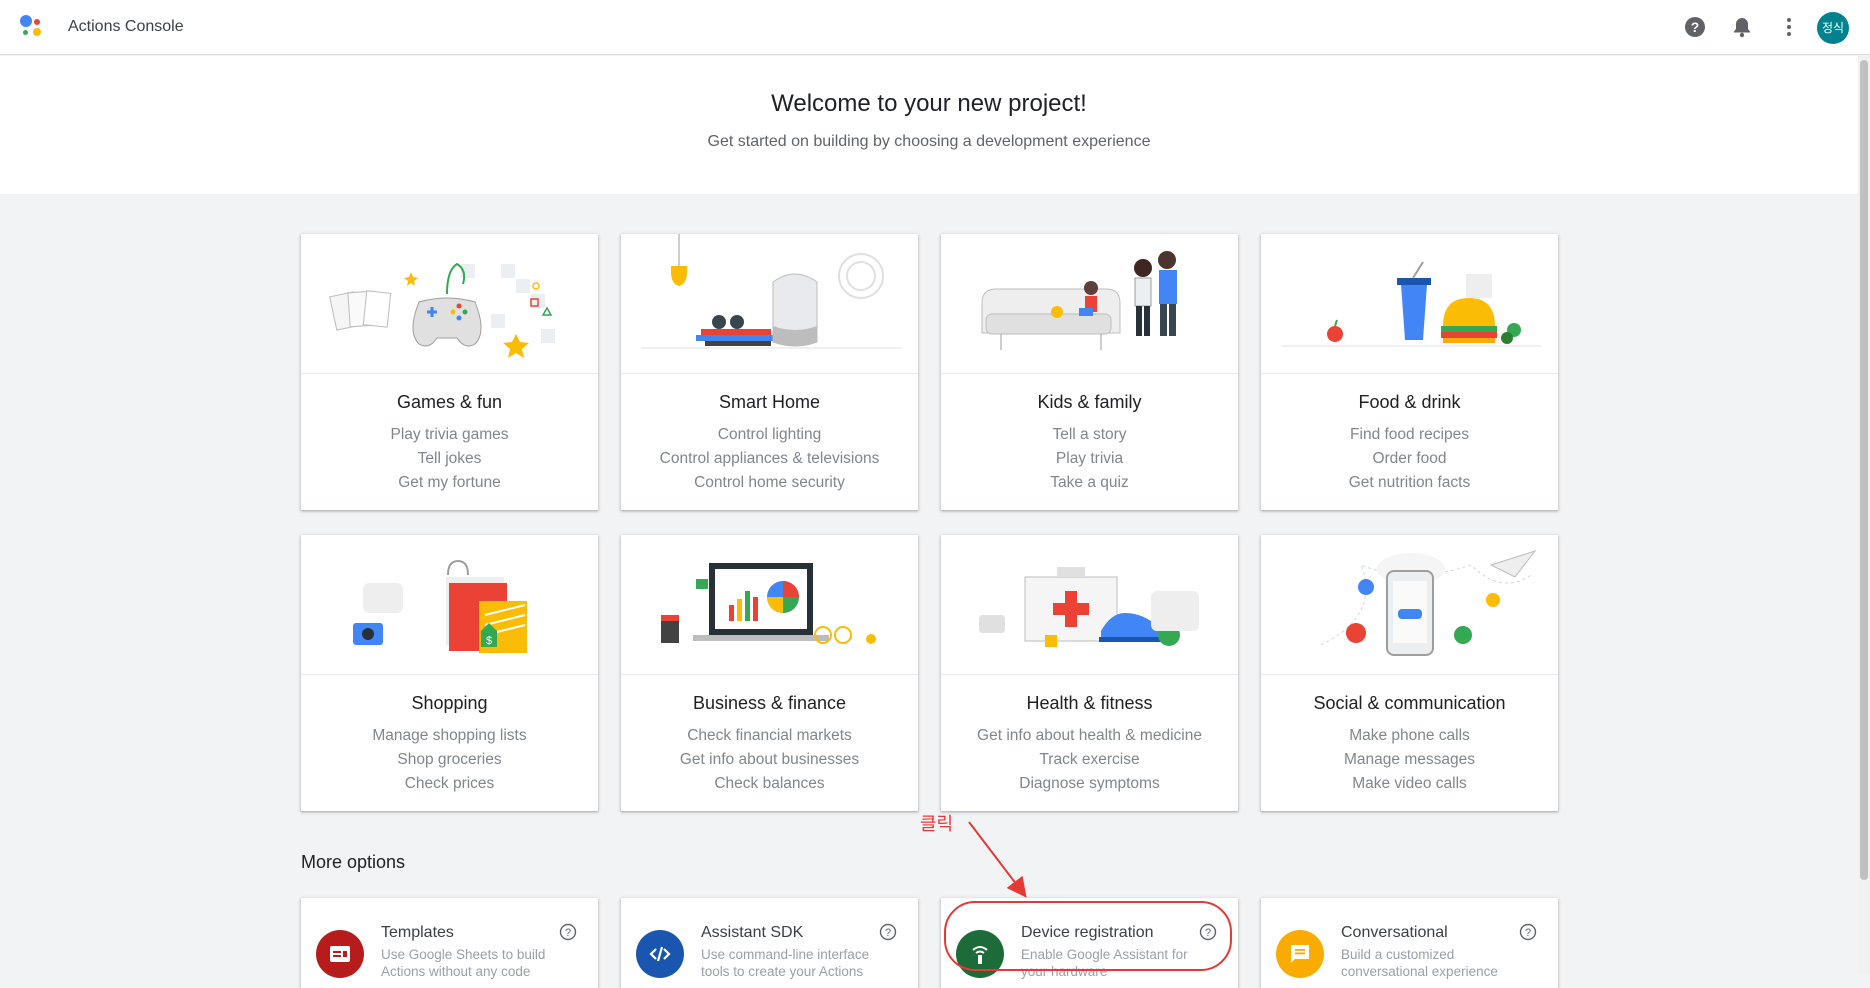  I want to click on category-example: Play trivia, so click(1089, 458).